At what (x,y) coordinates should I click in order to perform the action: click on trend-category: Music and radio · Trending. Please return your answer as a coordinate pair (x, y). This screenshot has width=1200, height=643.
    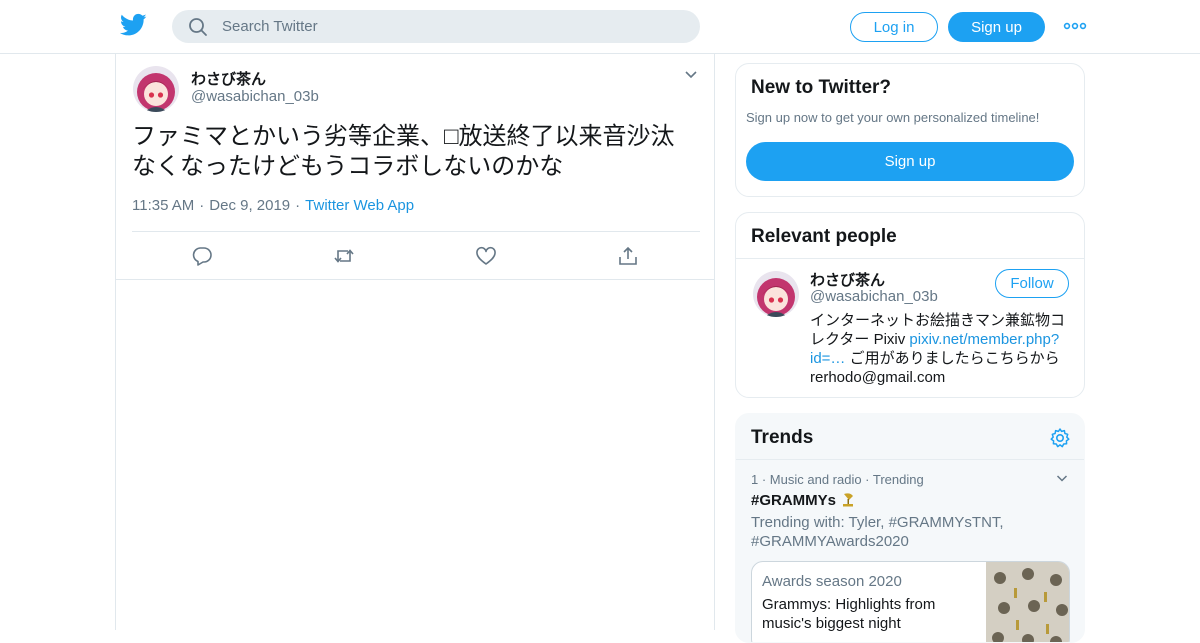
    Looking at the image, I should click on (846, 479).